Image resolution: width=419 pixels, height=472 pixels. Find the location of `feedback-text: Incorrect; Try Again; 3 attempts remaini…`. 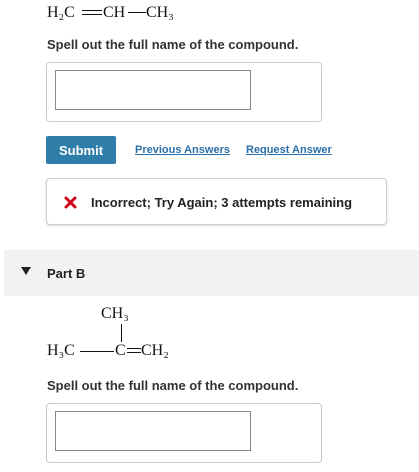

feedback-text: Incorrect; Try Again; 3 attempts remaini… is located at coordinates (222, 202).